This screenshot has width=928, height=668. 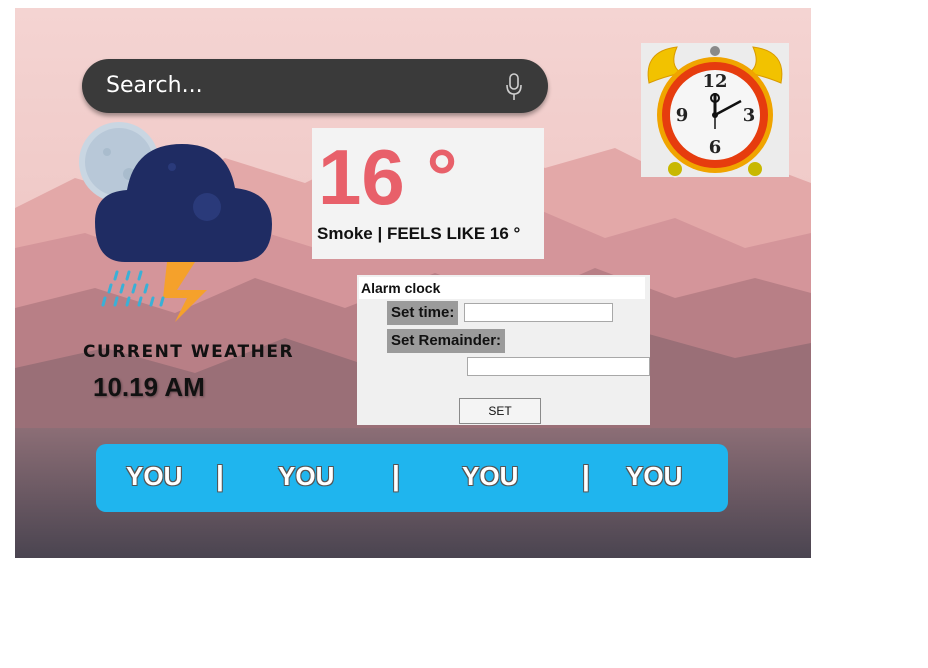 I want to click on nav-item-you-1: YOU, so click(x=154, y=476).